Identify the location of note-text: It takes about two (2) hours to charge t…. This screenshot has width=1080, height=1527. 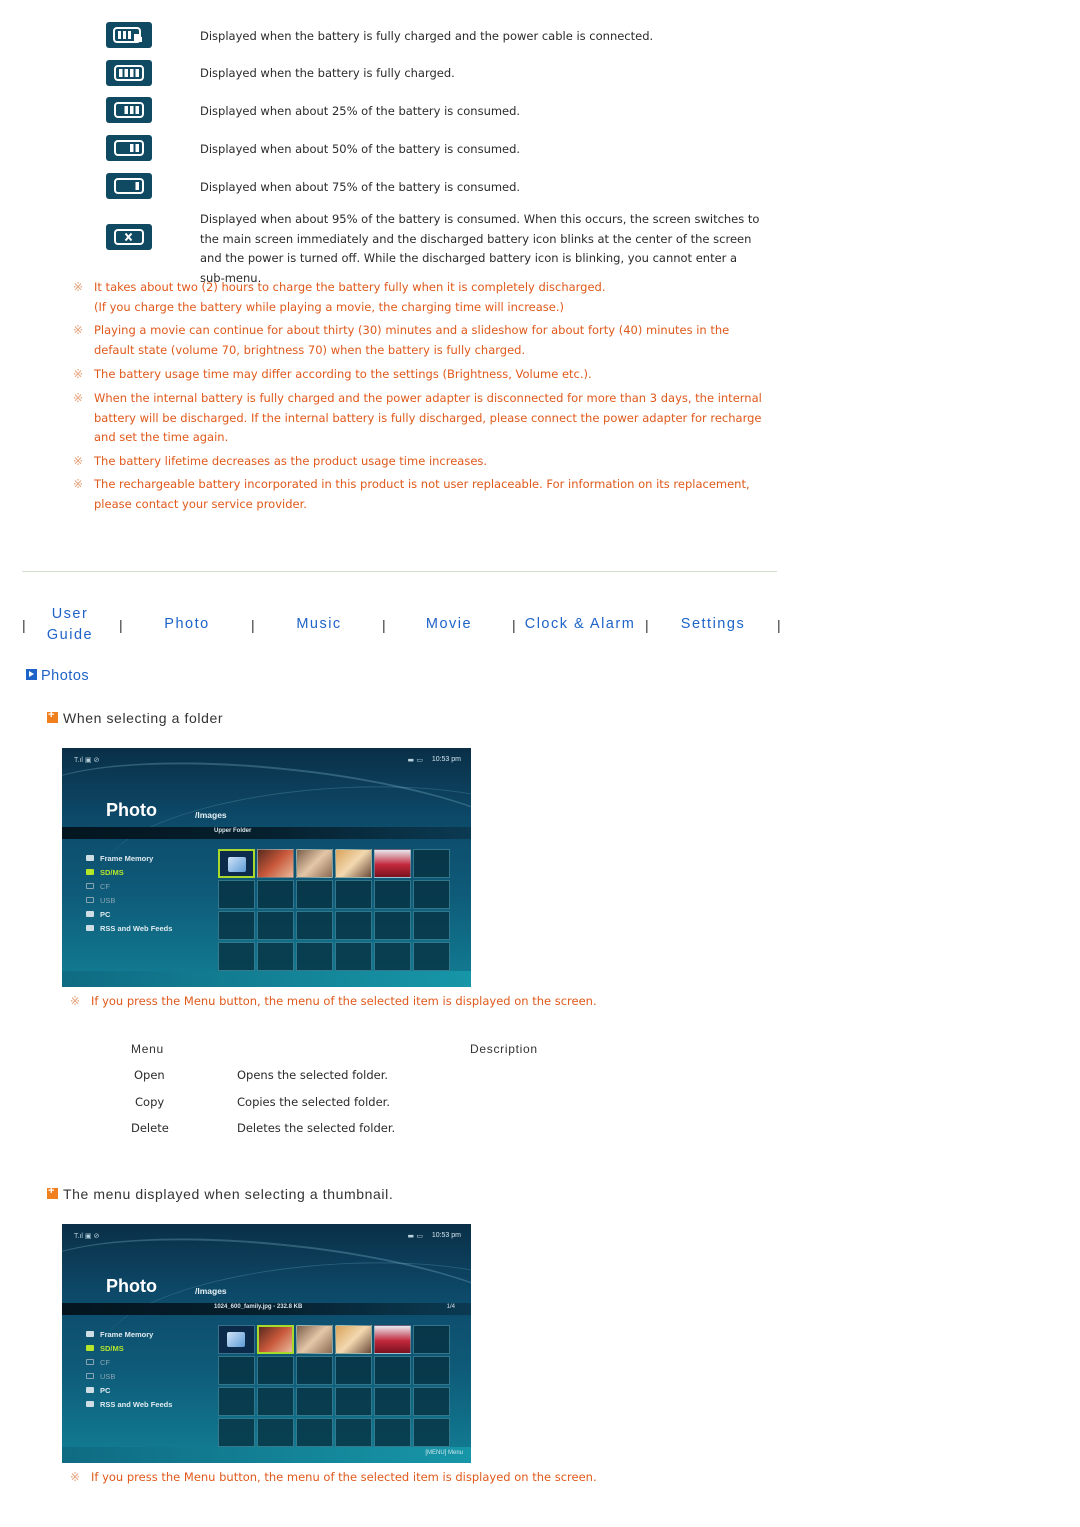
(350, 297).